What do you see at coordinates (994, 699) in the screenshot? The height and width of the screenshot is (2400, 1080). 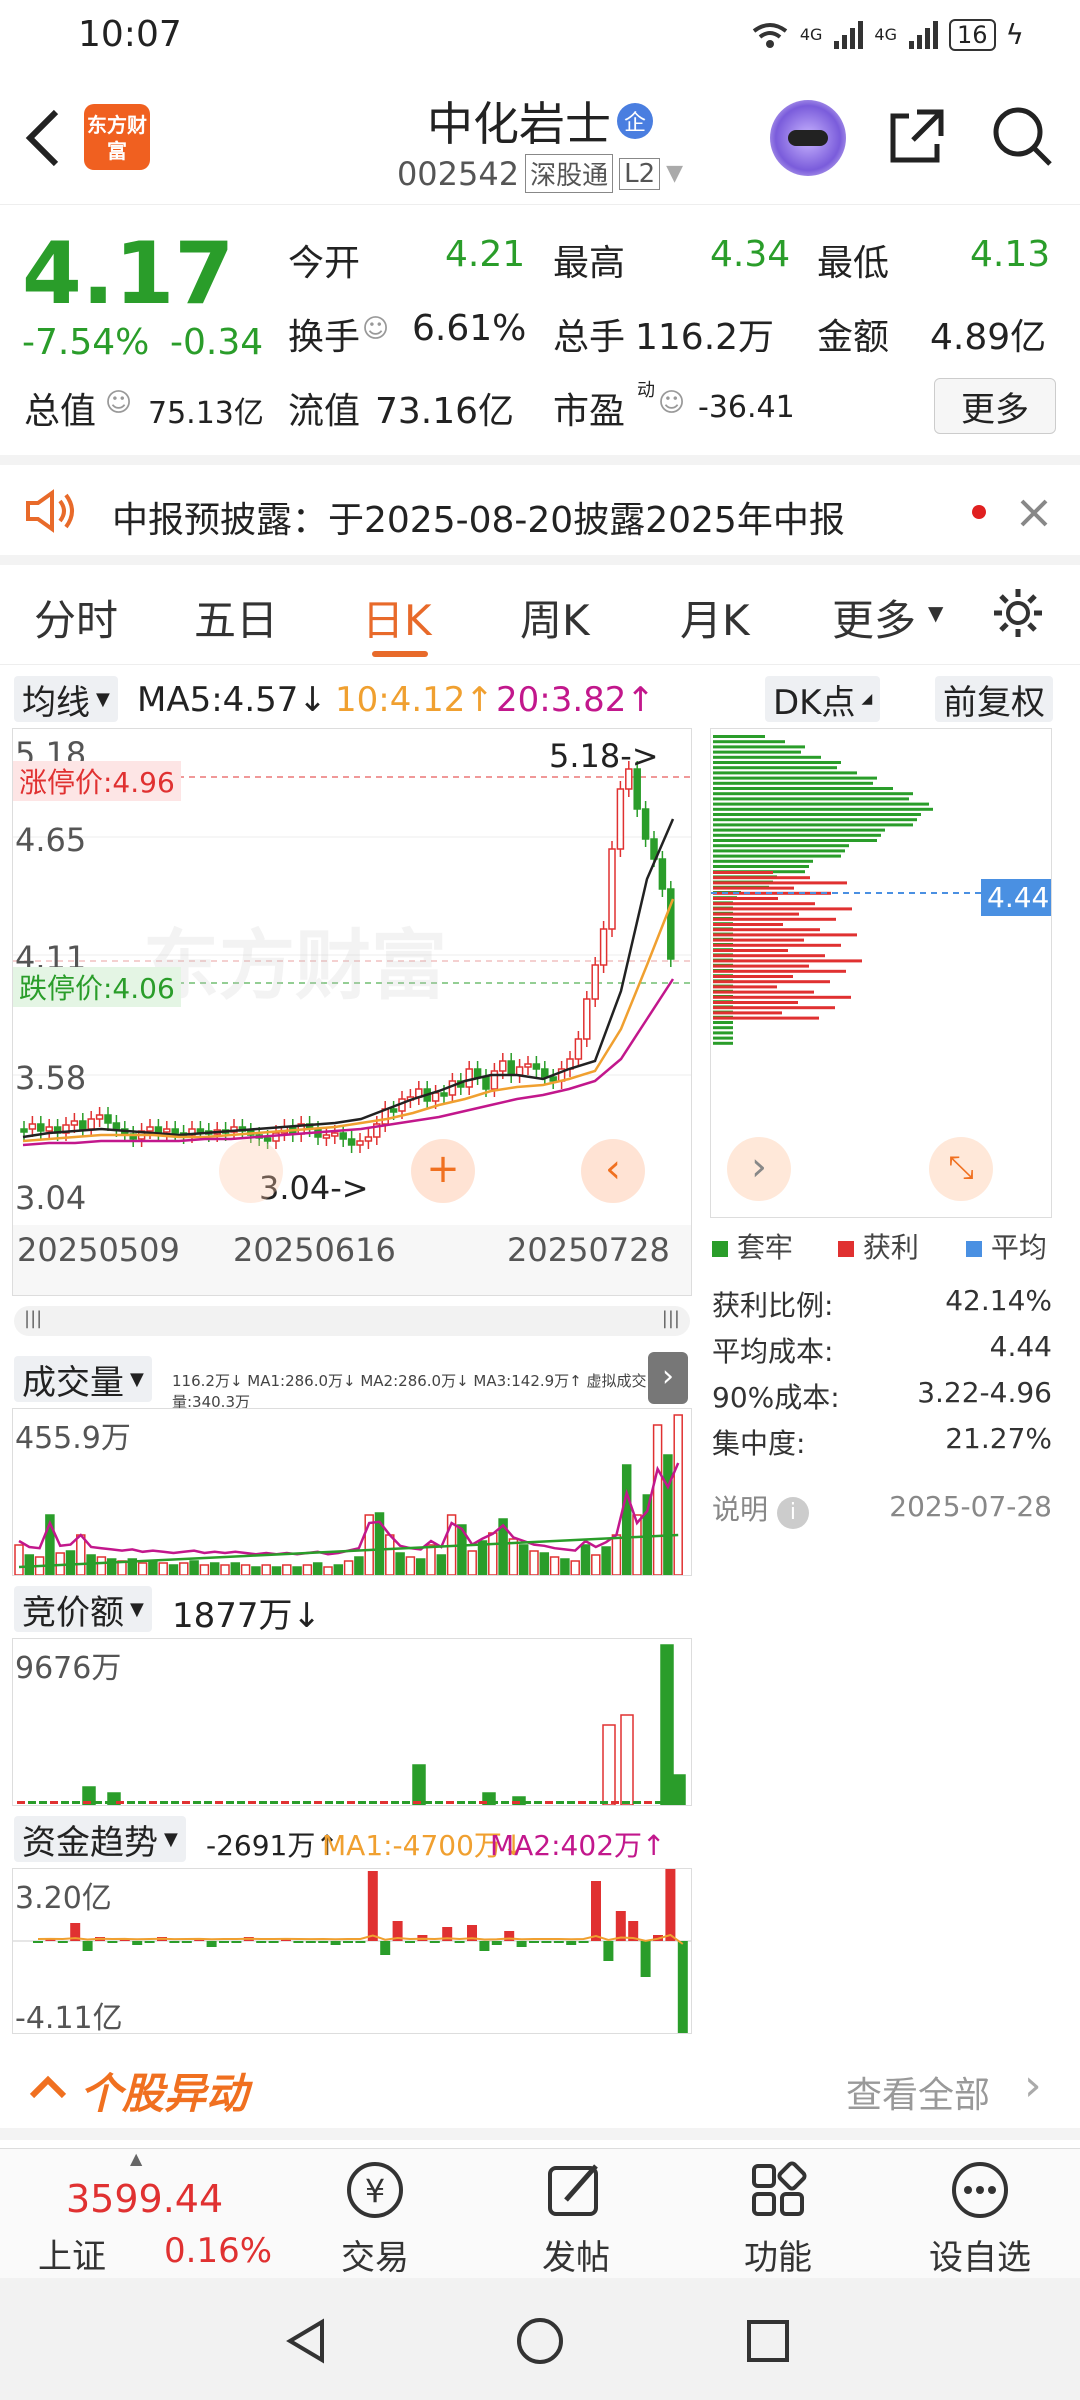 I see `fq-button: 前复权` at bounding box center [994, 699].